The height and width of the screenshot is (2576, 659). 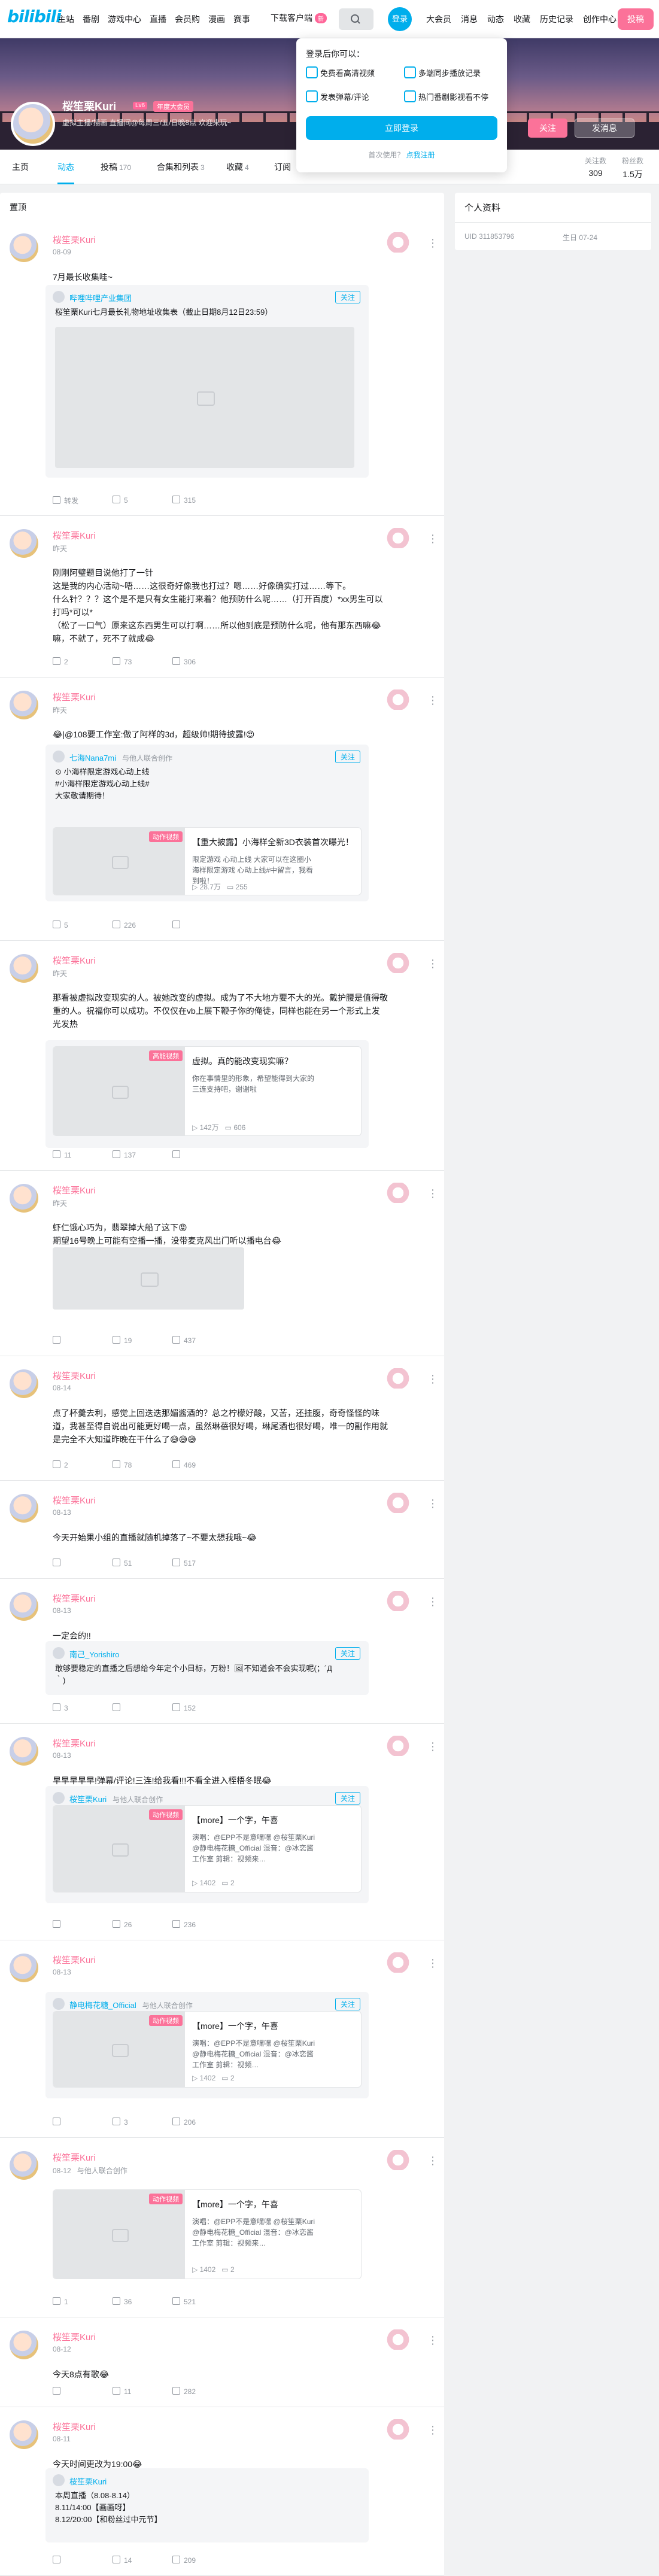 What do you see at coordinates (198, 772) in the screenshot?
I see `topic-link: ⊙ 小海样限定游戏心动上线` at bounding box center [198, 772].